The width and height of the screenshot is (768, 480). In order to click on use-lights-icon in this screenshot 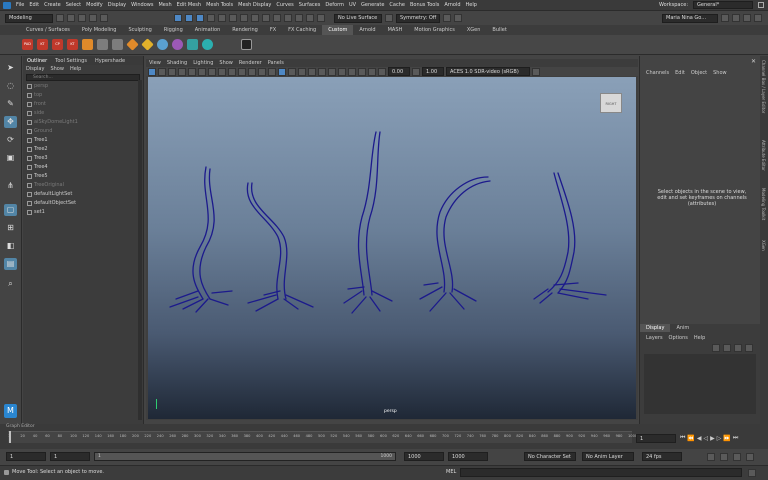, I will do `click(302, 71)`.